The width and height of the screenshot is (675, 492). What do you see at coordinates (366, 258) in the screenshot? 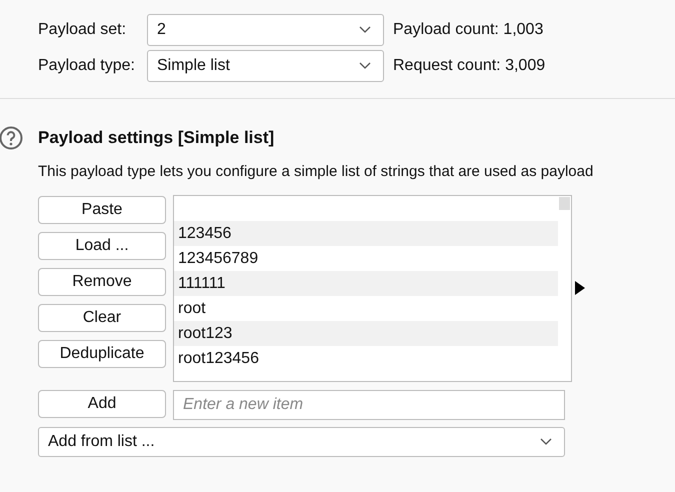
I see `list-item: 123456789` at bounding box center [366, 258].